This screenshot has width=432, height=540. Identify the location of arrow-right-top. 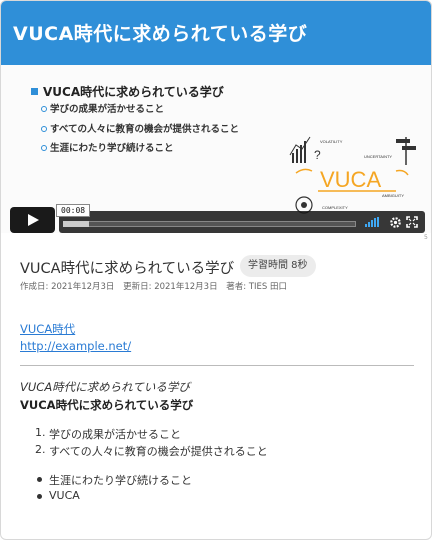
(402, 172).